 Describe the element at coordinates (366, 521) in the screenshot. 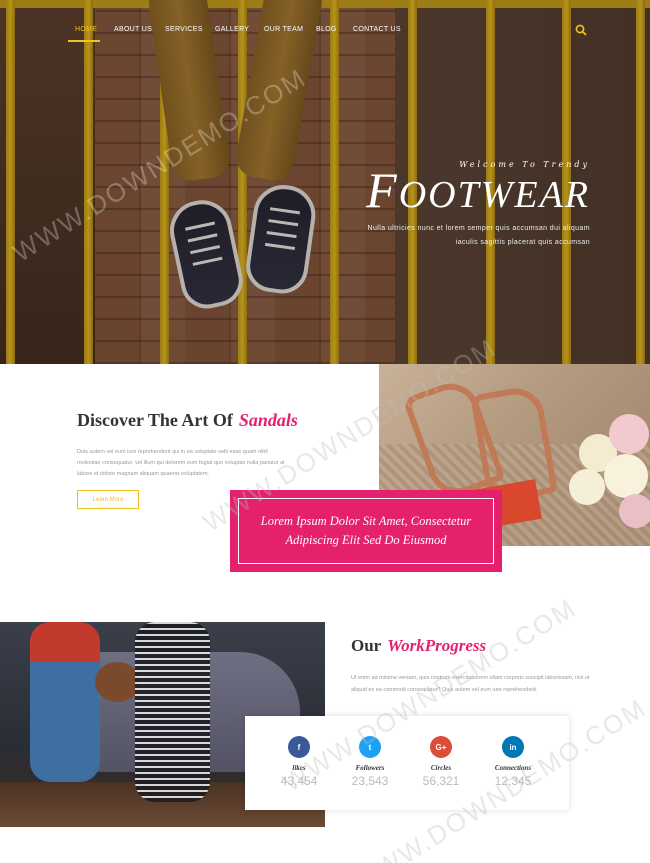

I see `promo-line: Lorem Ipsum Dolor Sit Amet, Consectetur` at that location.